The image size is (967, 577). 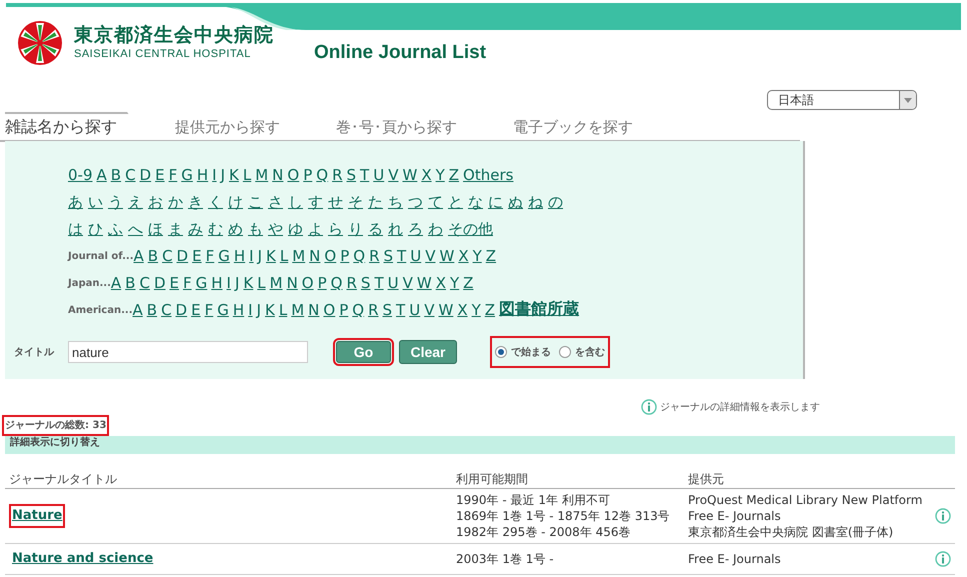 I want to click on index-link: け, so click(x=235, y=201).